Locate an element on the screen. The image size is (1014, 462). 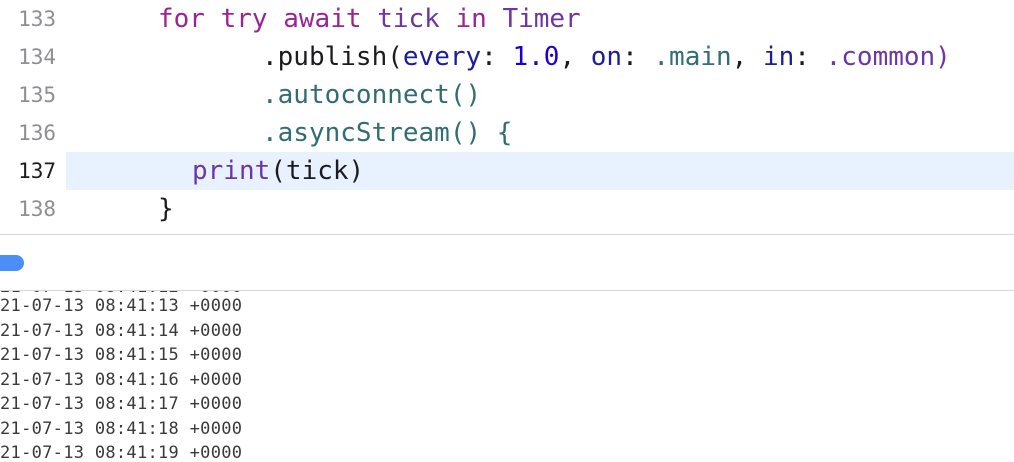
code-token: await is located at coordinates (322, 19).